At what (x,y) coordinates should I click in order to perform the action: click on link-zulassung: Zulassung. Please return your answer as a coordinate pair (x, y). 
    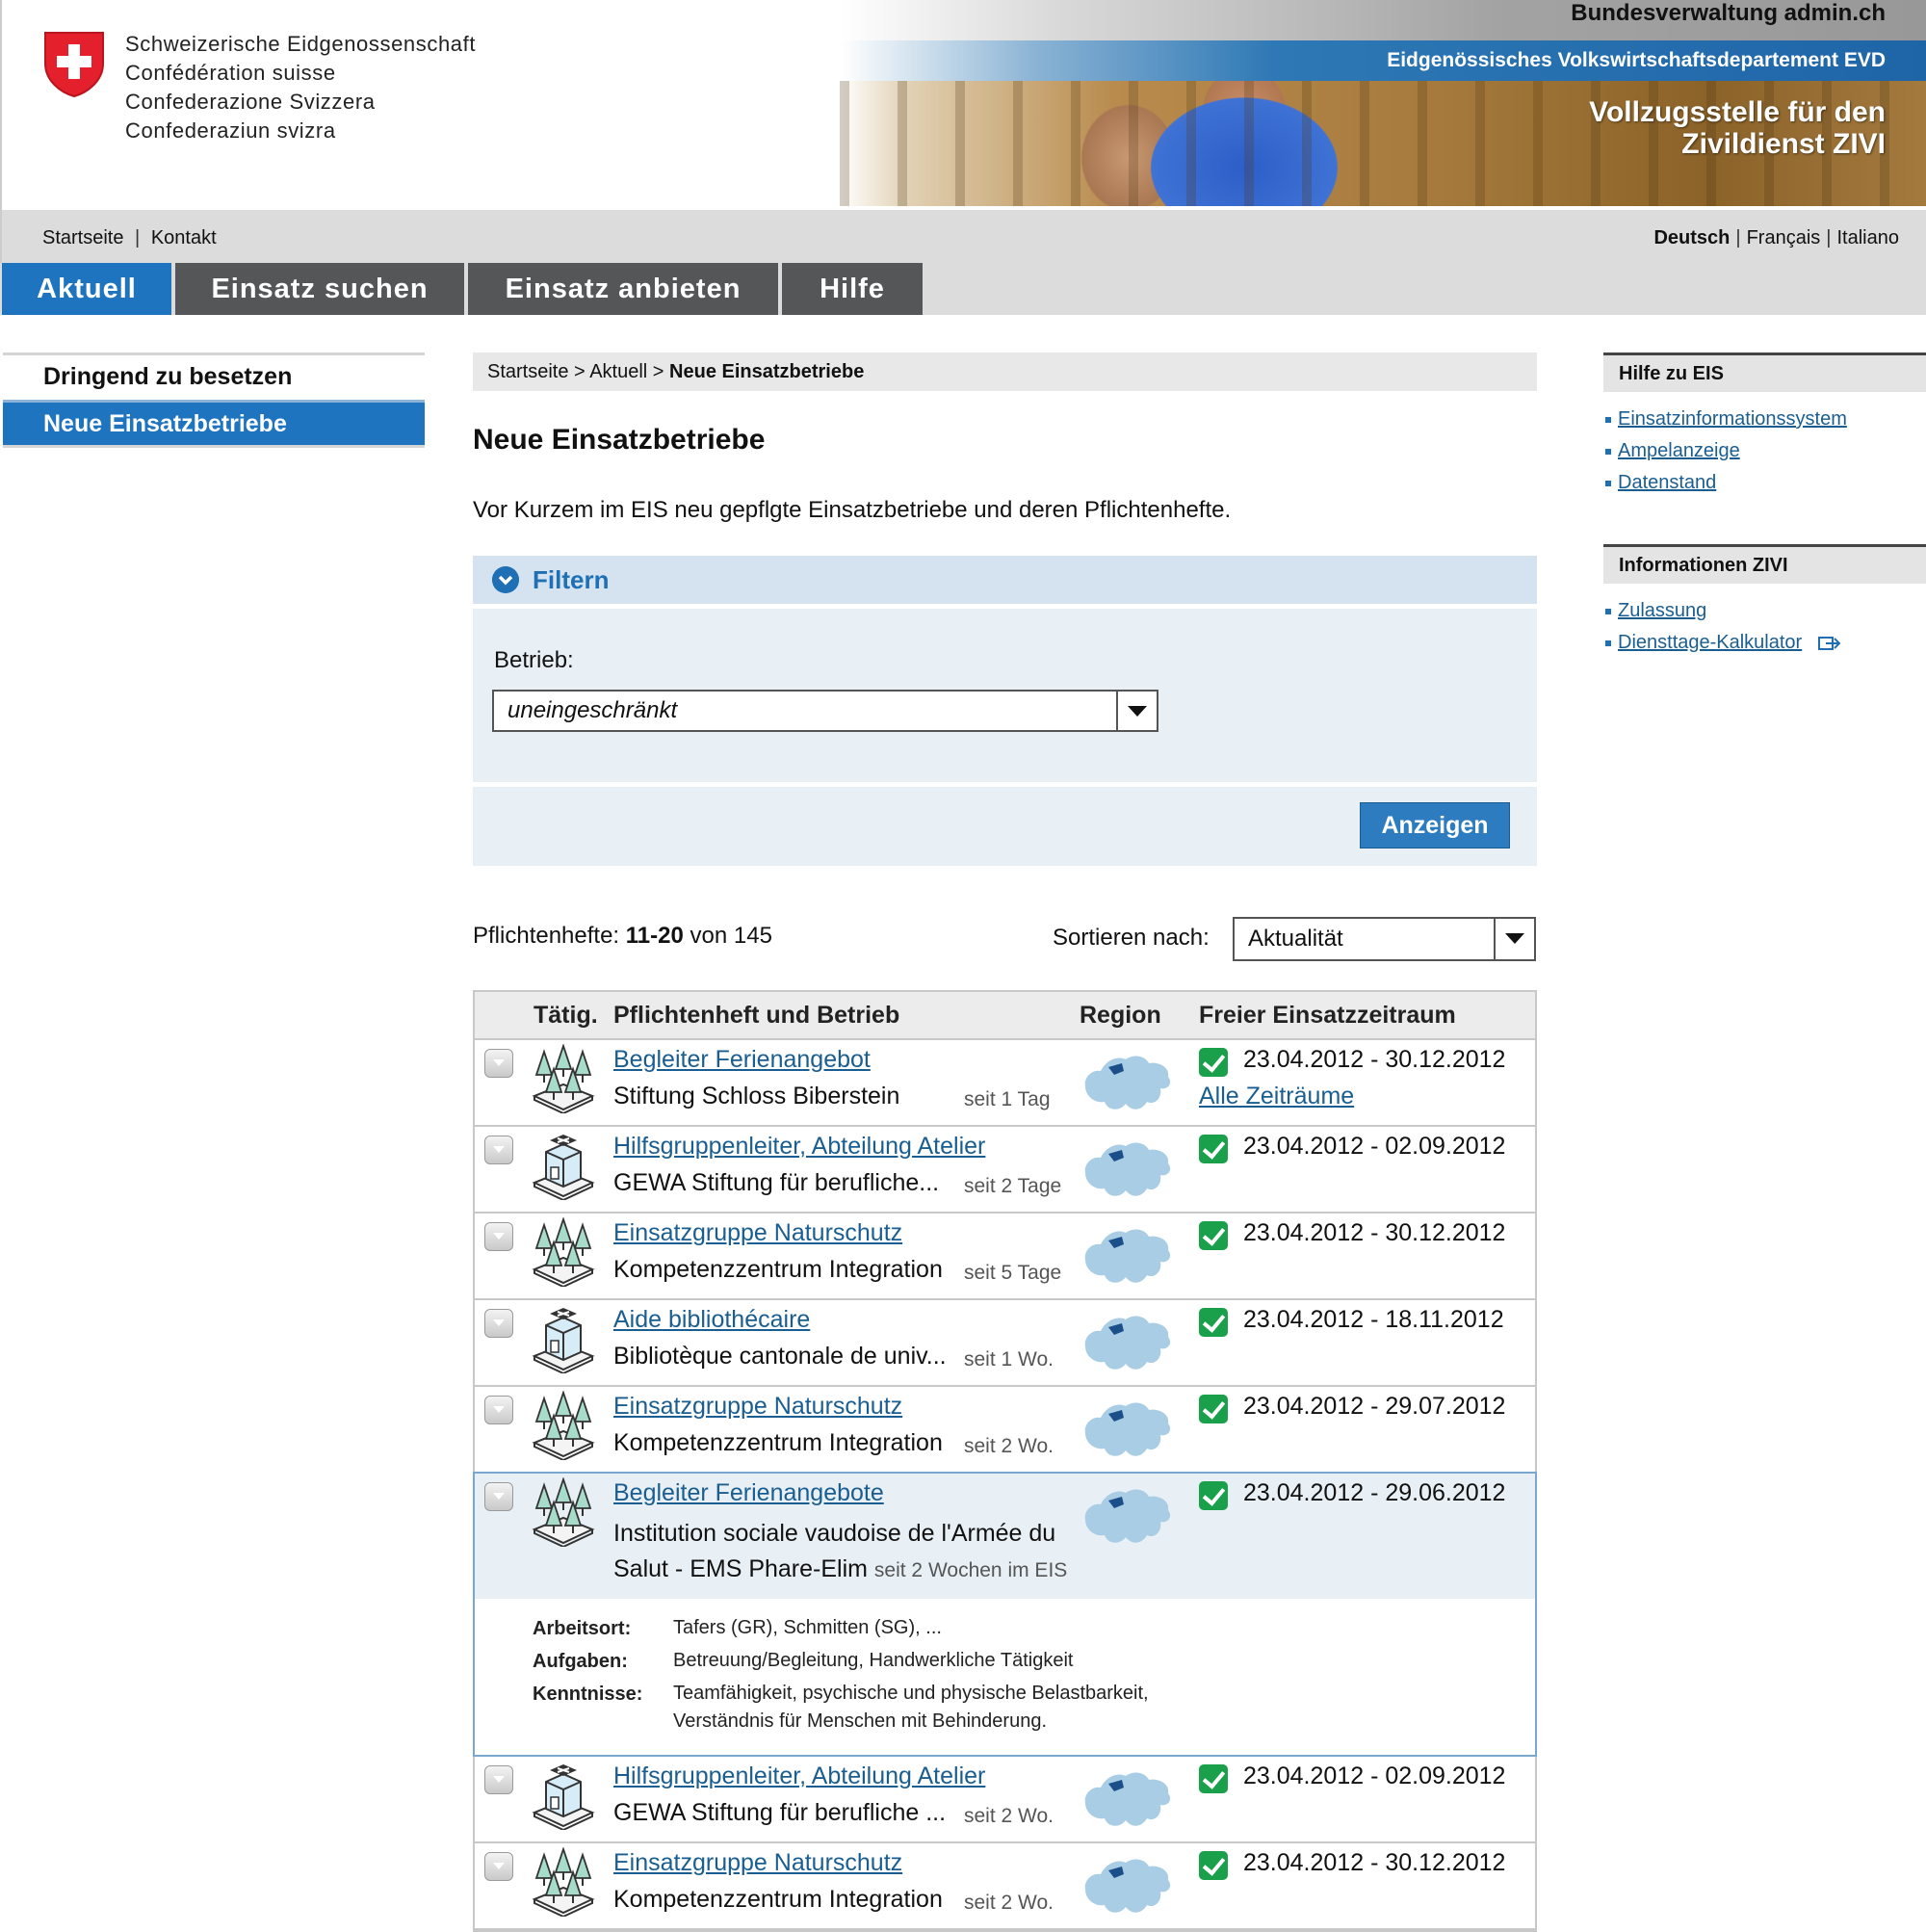
    Looking at the image, I should click on (1655, 611).